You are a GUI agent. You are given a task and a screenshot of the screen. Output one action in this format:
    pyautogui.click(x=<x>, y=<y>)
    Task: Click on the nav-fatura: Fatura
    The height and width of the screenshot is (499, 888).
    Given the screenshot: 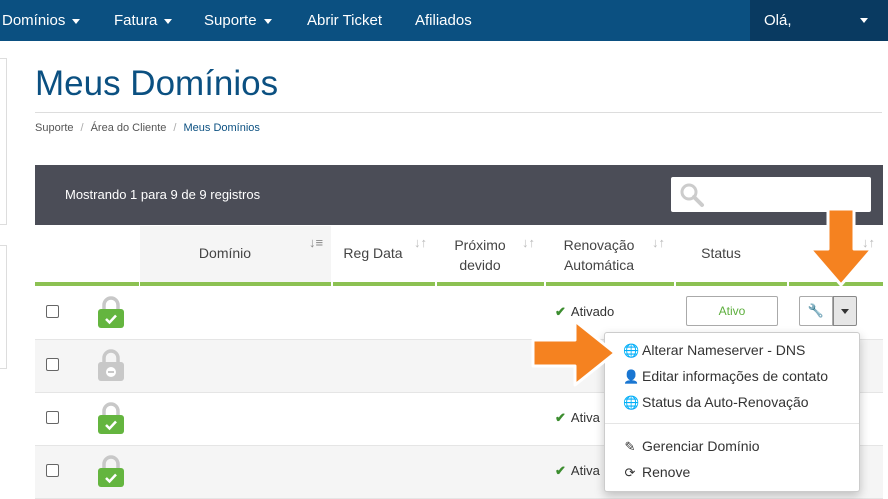 What is the action you would take?
    pyautogui.click(x=143, y=20)
    